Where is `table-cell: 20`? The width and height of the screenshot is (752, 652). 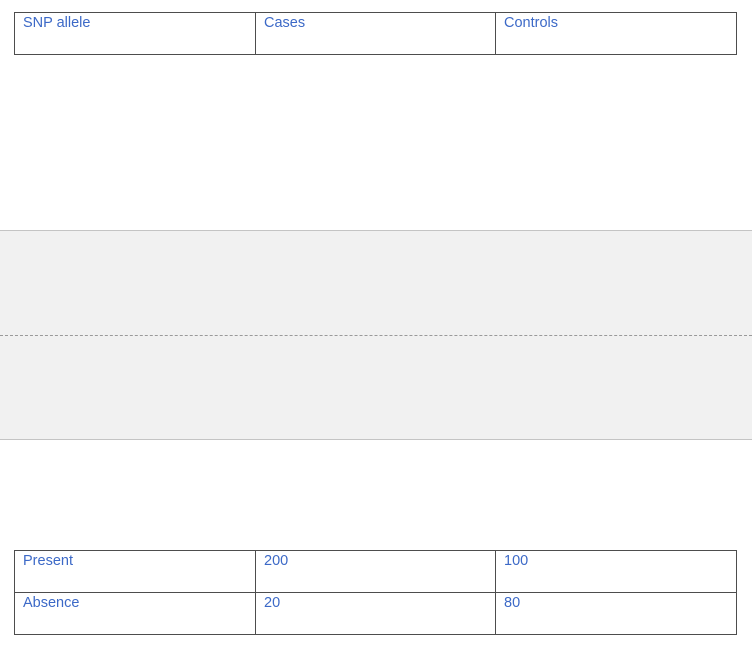 table-cell: 20 is located at coordinates (375, 613).